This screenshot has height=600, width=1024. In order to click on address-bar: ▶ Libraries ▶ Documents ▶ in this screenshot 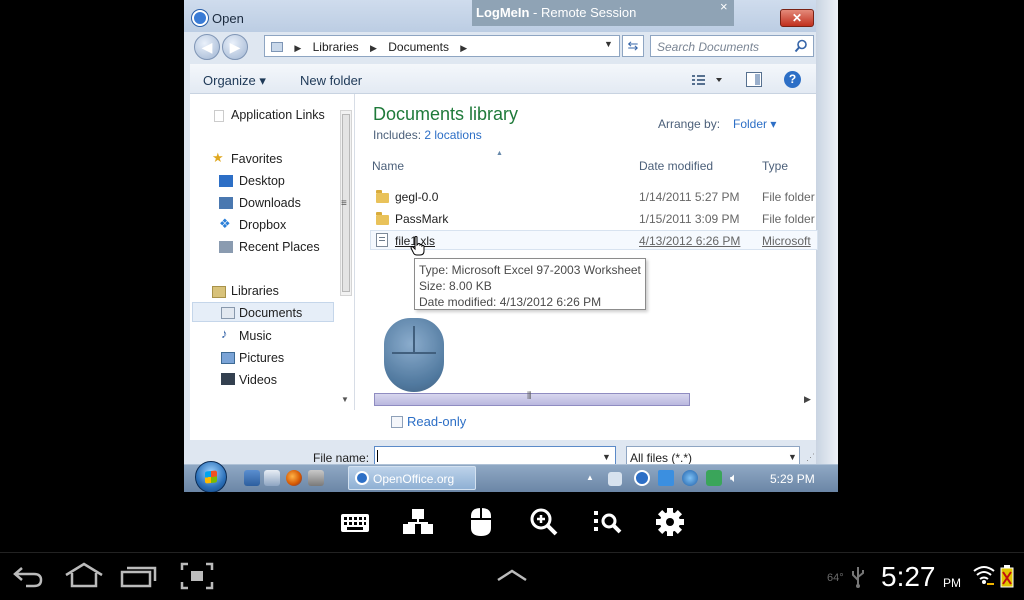, I will do `click(442, 46)`.